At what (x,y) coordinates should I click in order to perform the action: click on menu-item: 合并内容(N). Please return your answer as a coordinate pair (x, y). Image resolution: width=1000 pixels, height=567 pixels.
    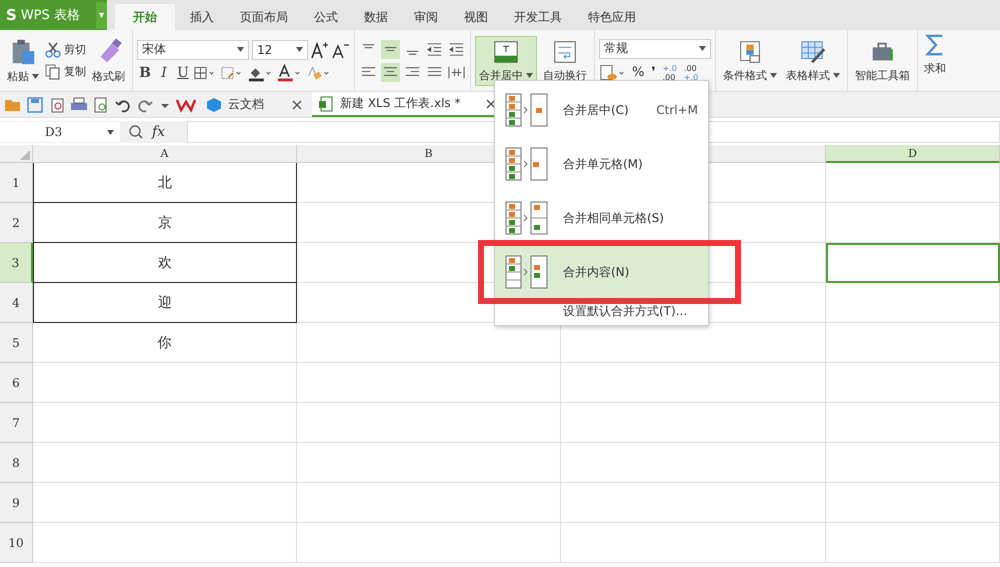
    Looking at the image, I should click on (601, 272).